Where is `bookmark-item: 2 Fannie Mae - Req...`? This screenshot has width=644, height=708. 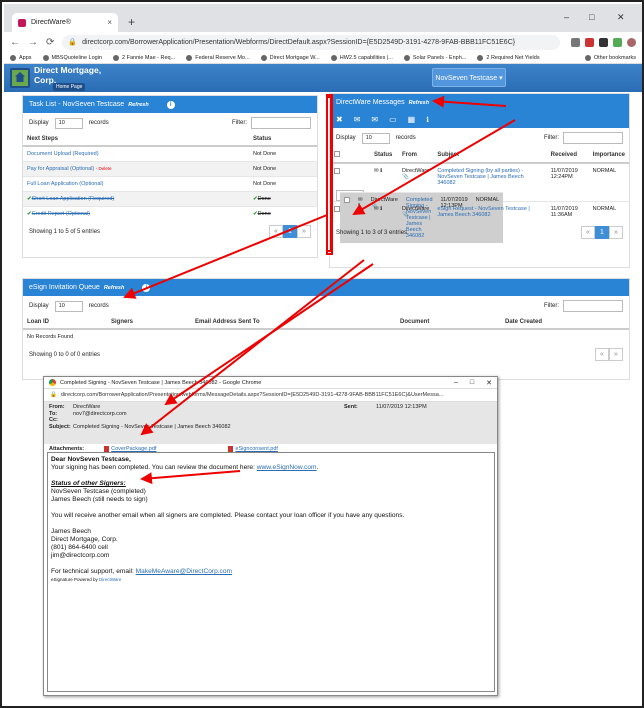
bookmark-item: 2 Fannie Mae - Req... is located at coordinates (144, 57).